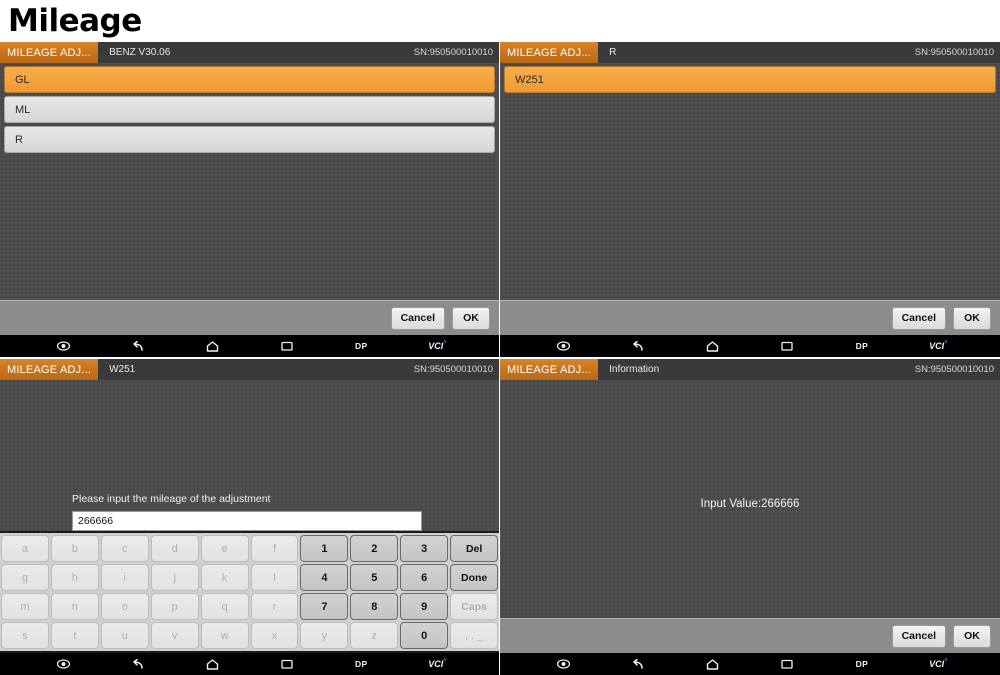 The width and height of the screenshot is (1000, 675). Describe the element at coordinates (424, 635) in the screenshot. I see `key-0: 0` at that location.